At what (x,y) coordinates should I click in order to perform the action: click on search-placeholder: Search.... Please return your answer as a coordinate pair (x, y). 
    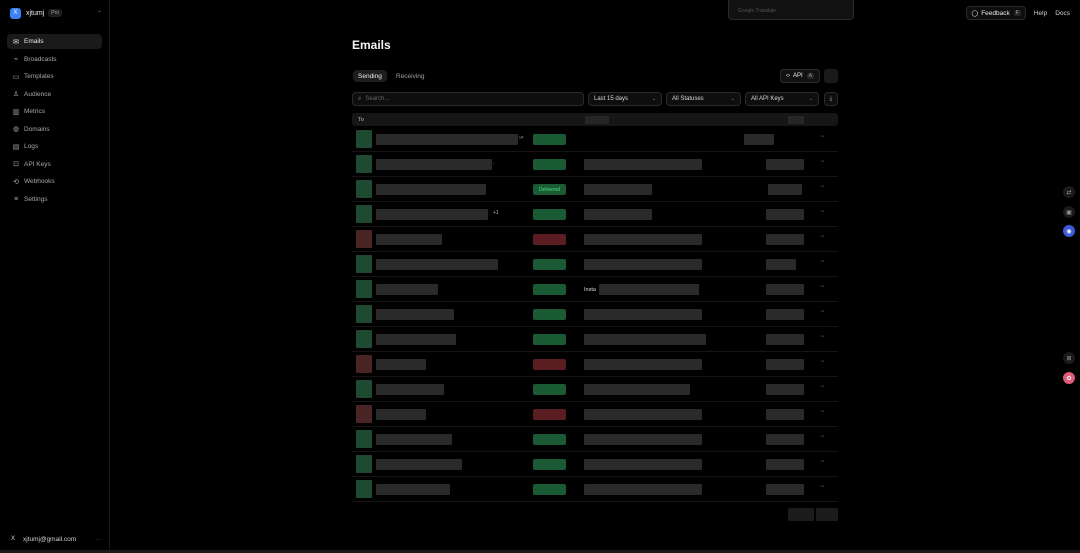
    Looking at the image, I should click on (377, 99).